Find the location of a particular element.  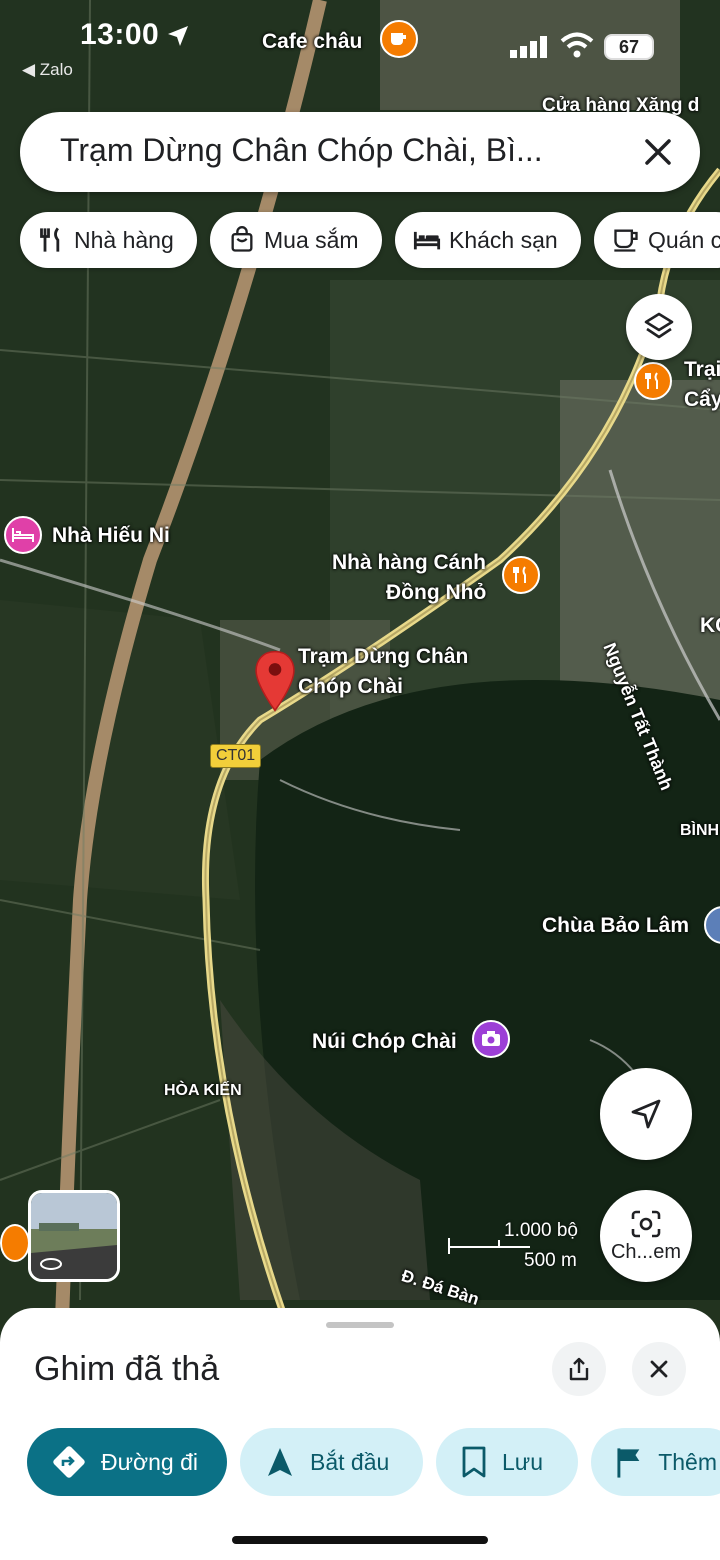

map-label-pin-line2: Chóp Chài is located at coordinates (350, 687).